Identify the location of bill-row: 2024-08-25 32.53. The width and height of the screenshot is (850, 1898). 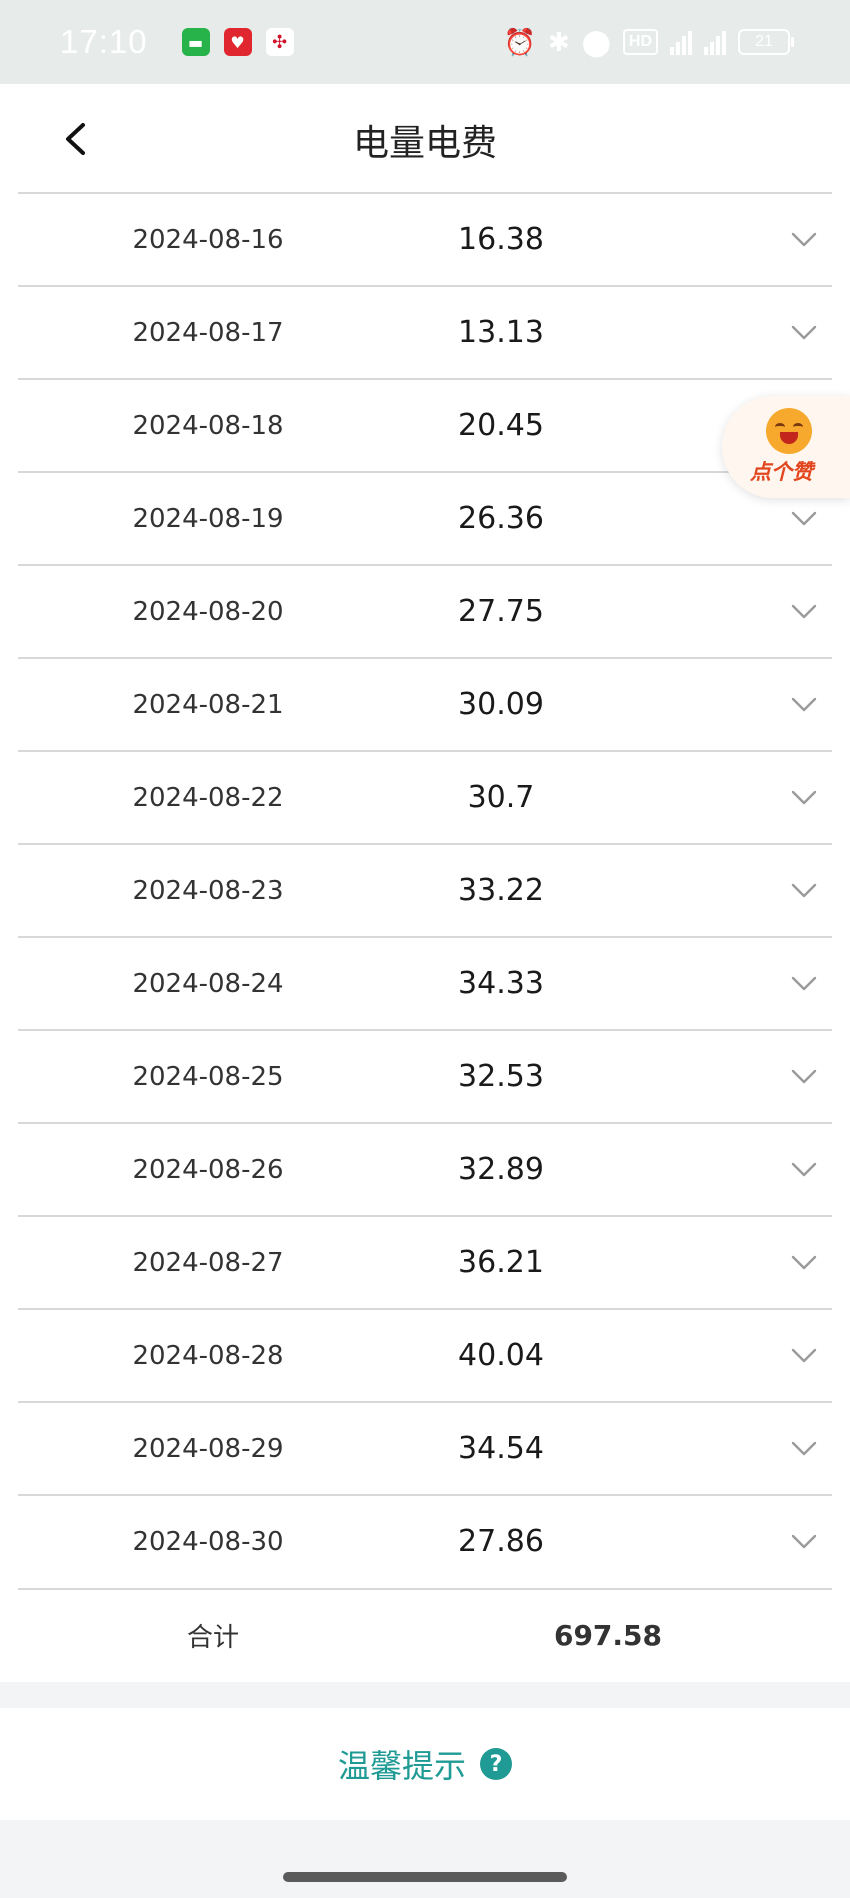
(425, 1075).